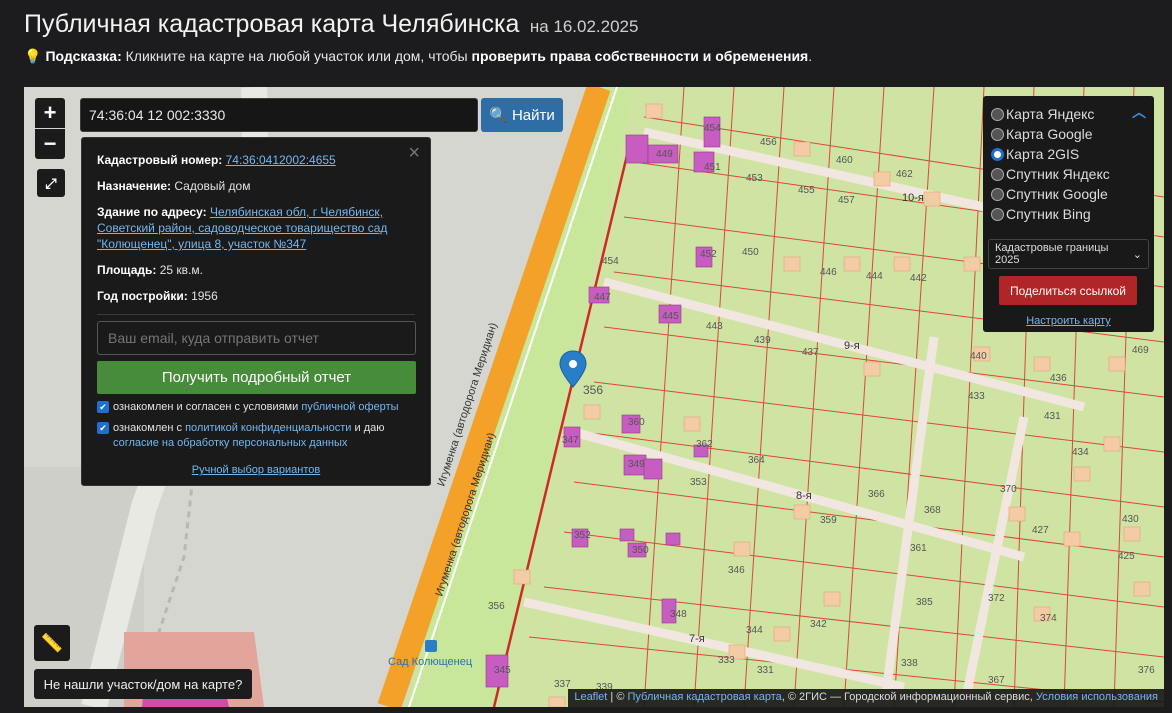 The width and height of the screenshot is (1172, 713). I want to click on parcel-number: 353, so click(698, 482).